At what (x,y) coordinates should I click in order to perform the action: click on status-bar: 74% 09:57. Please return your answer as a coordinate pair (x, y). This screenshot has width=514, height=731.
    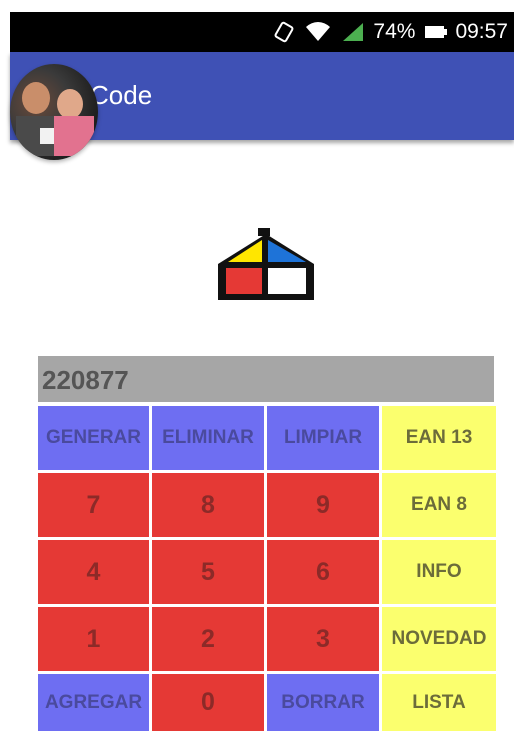
    Looking at the image, I should click on (262, 32).